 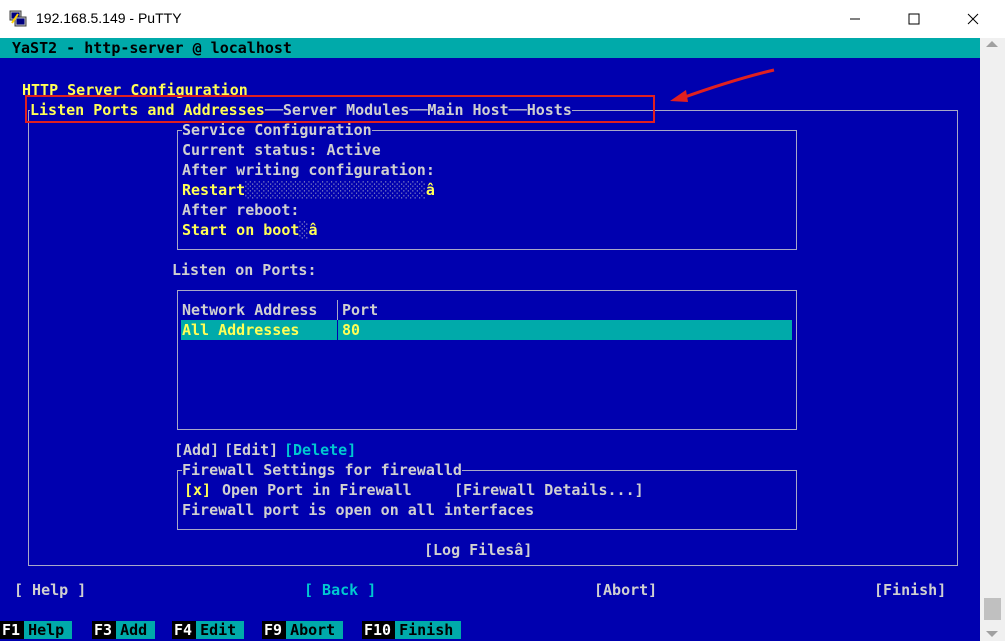 What do you see at coordinates (104, 630) in the screenshot?
I see `fkey-label: F3` at bounding box center [104, 630].